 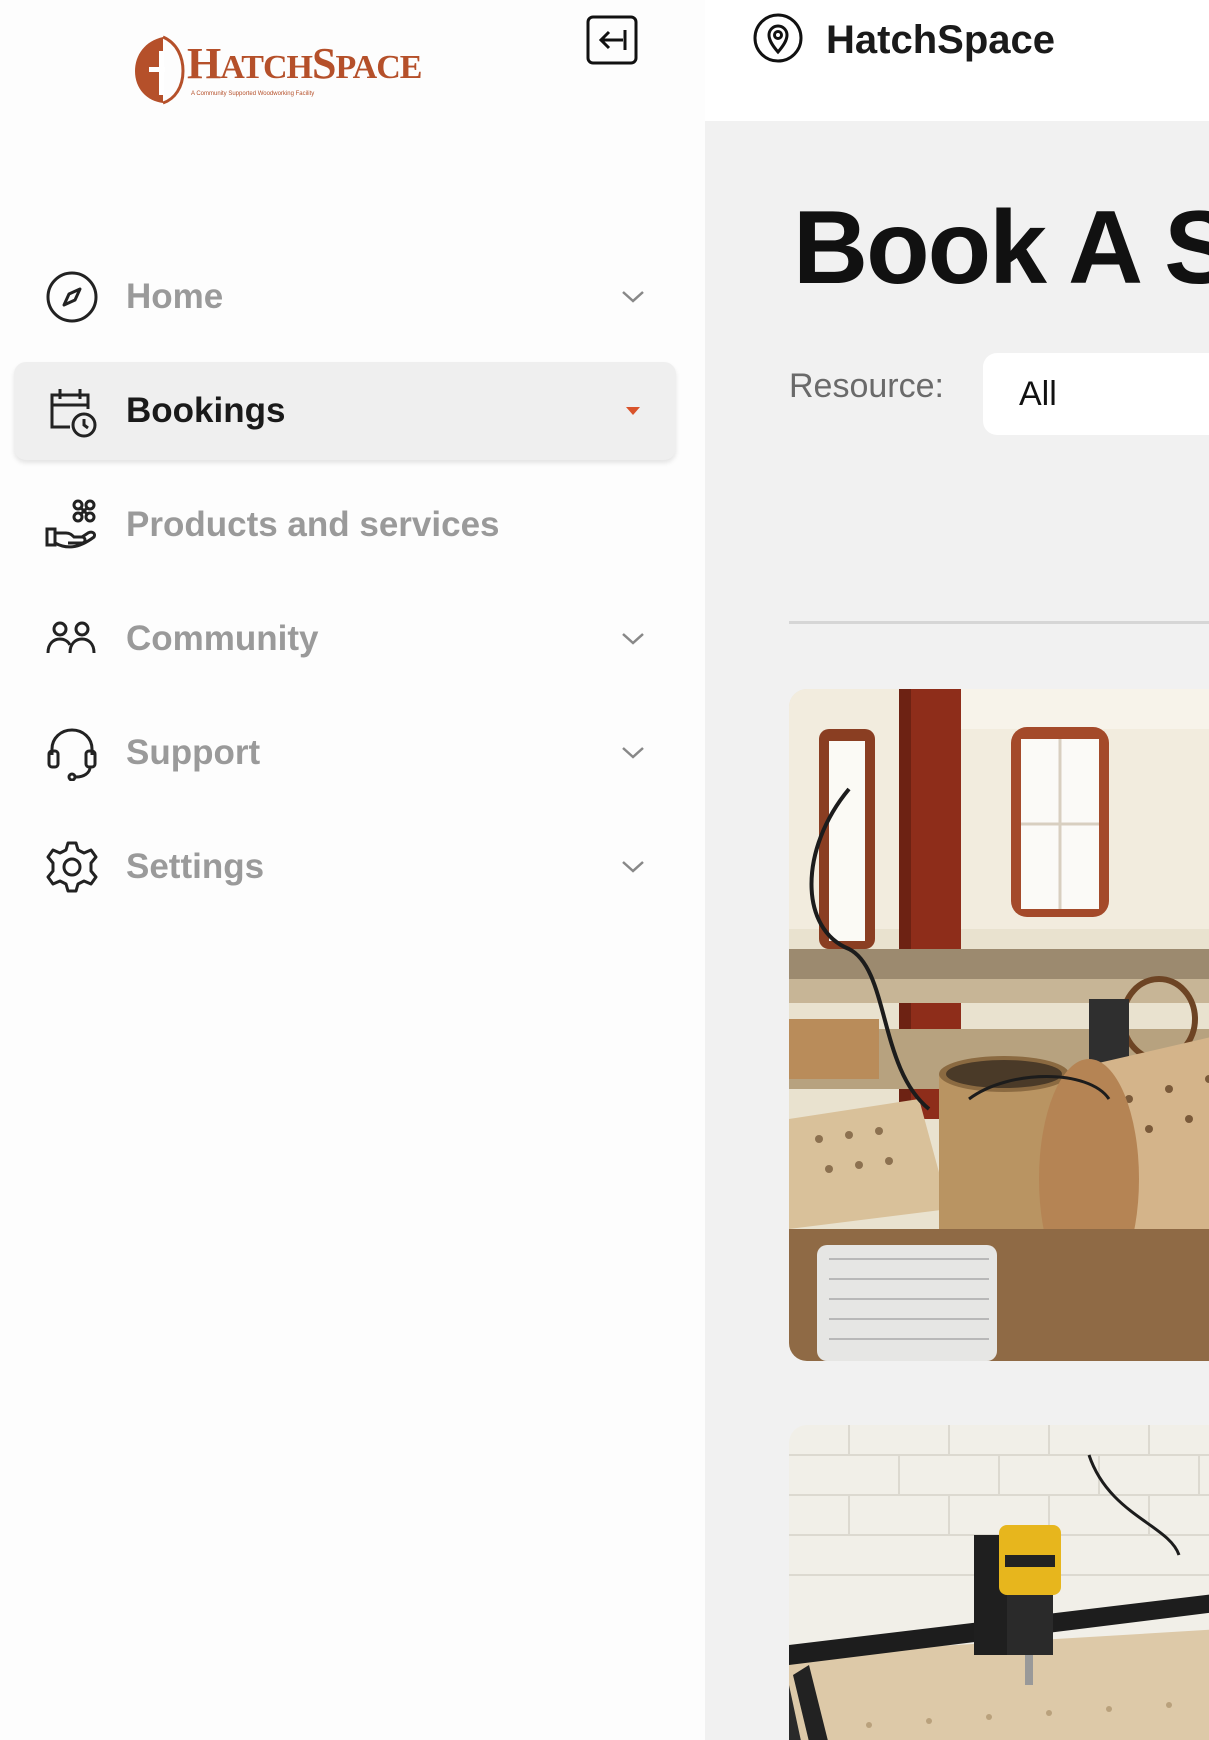 I want to click on sidebar-item-label: Products and services, so click(x=313, y=524).